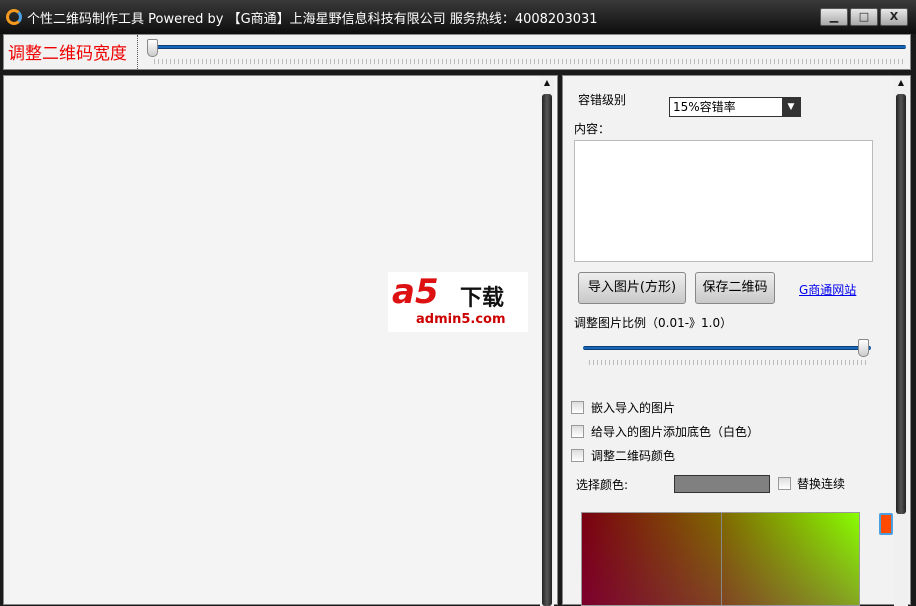  What do you see at coordinates (633, 456) in the screenshot?
I see `qr-color-label: 调整二维码颜色` at bounding box center [633, 456].